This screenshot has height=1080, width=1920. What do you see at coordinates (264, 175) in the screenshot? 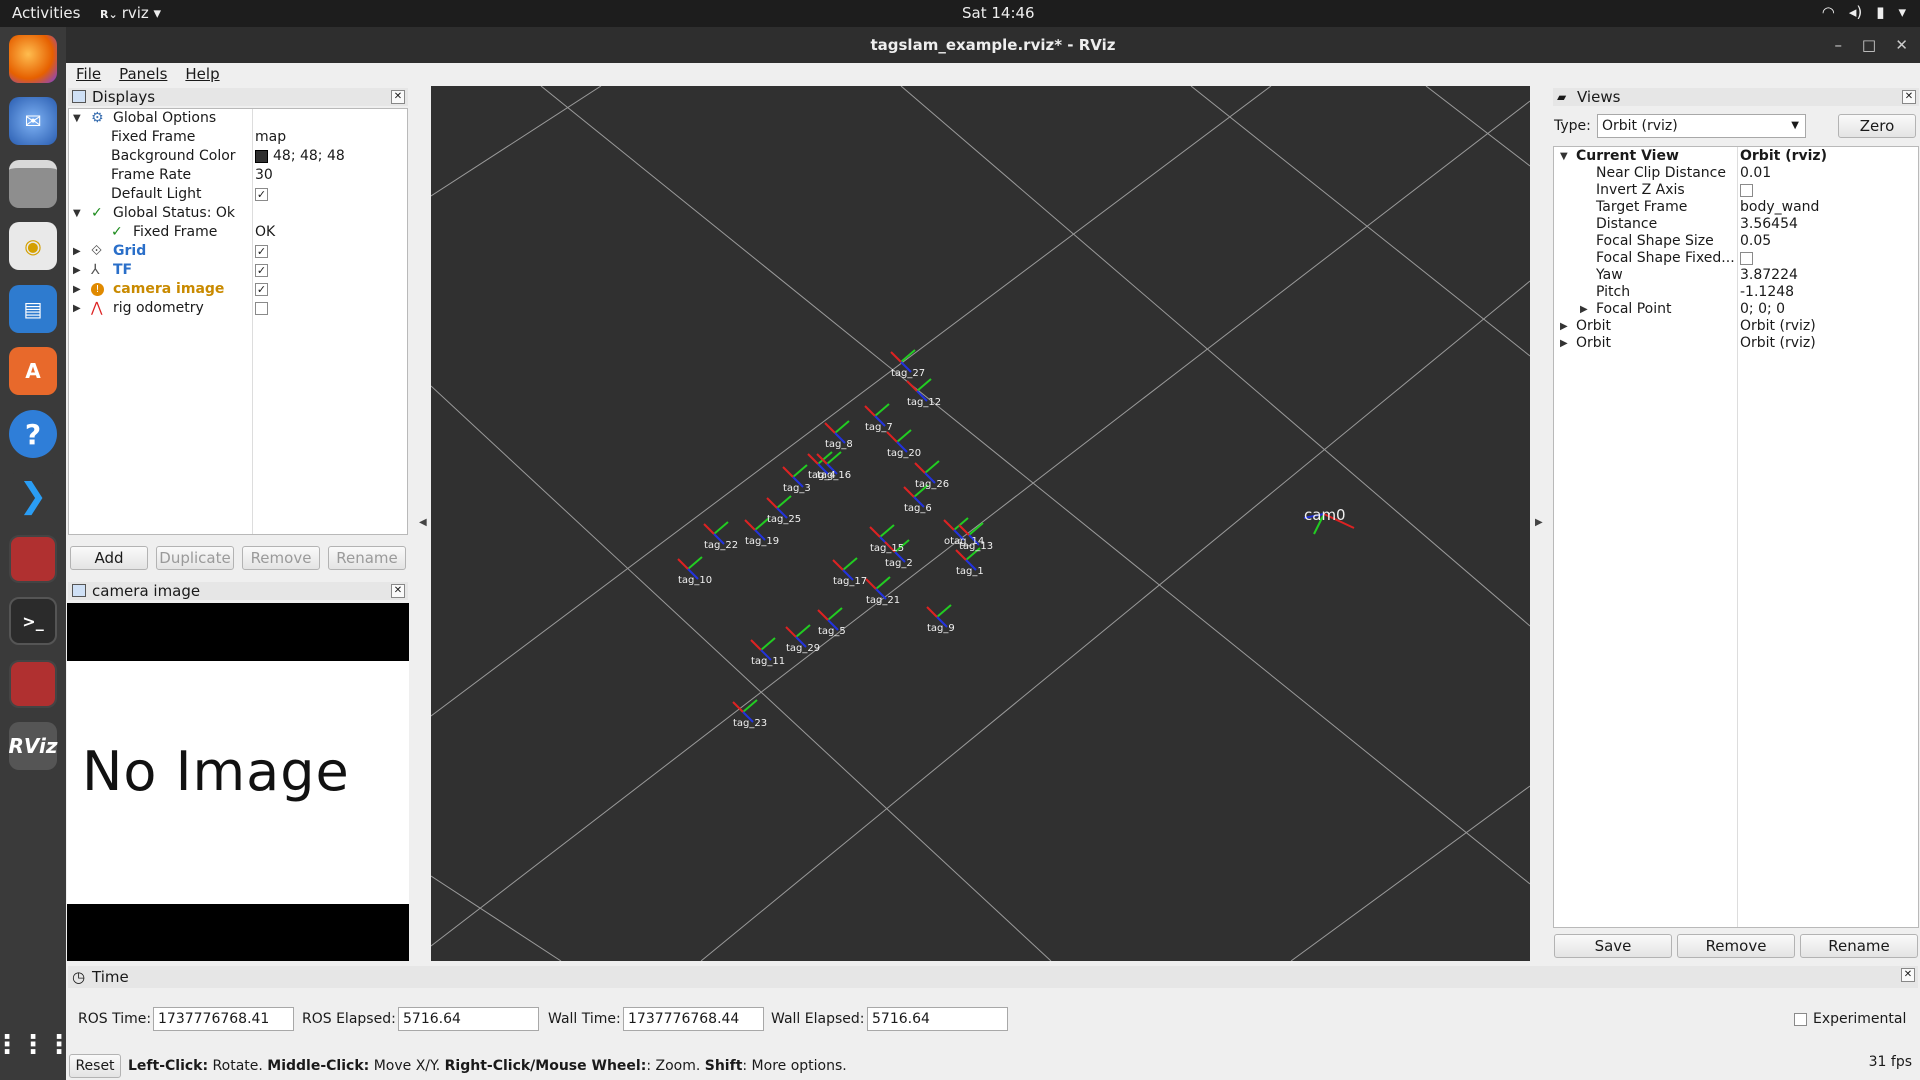
I see `row-value: 30` at bounding box center [264, 175].